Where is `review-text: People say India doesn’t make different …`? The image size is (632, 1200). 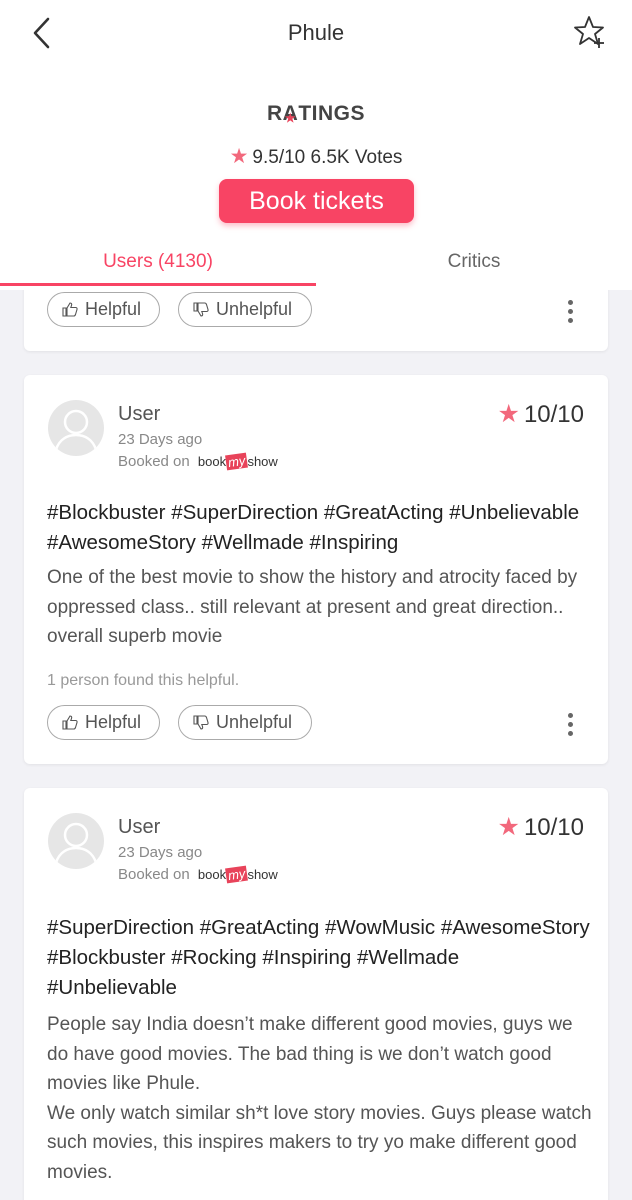
review-text: People say India doesn’t make different … is located at coordinates (319, 1098).